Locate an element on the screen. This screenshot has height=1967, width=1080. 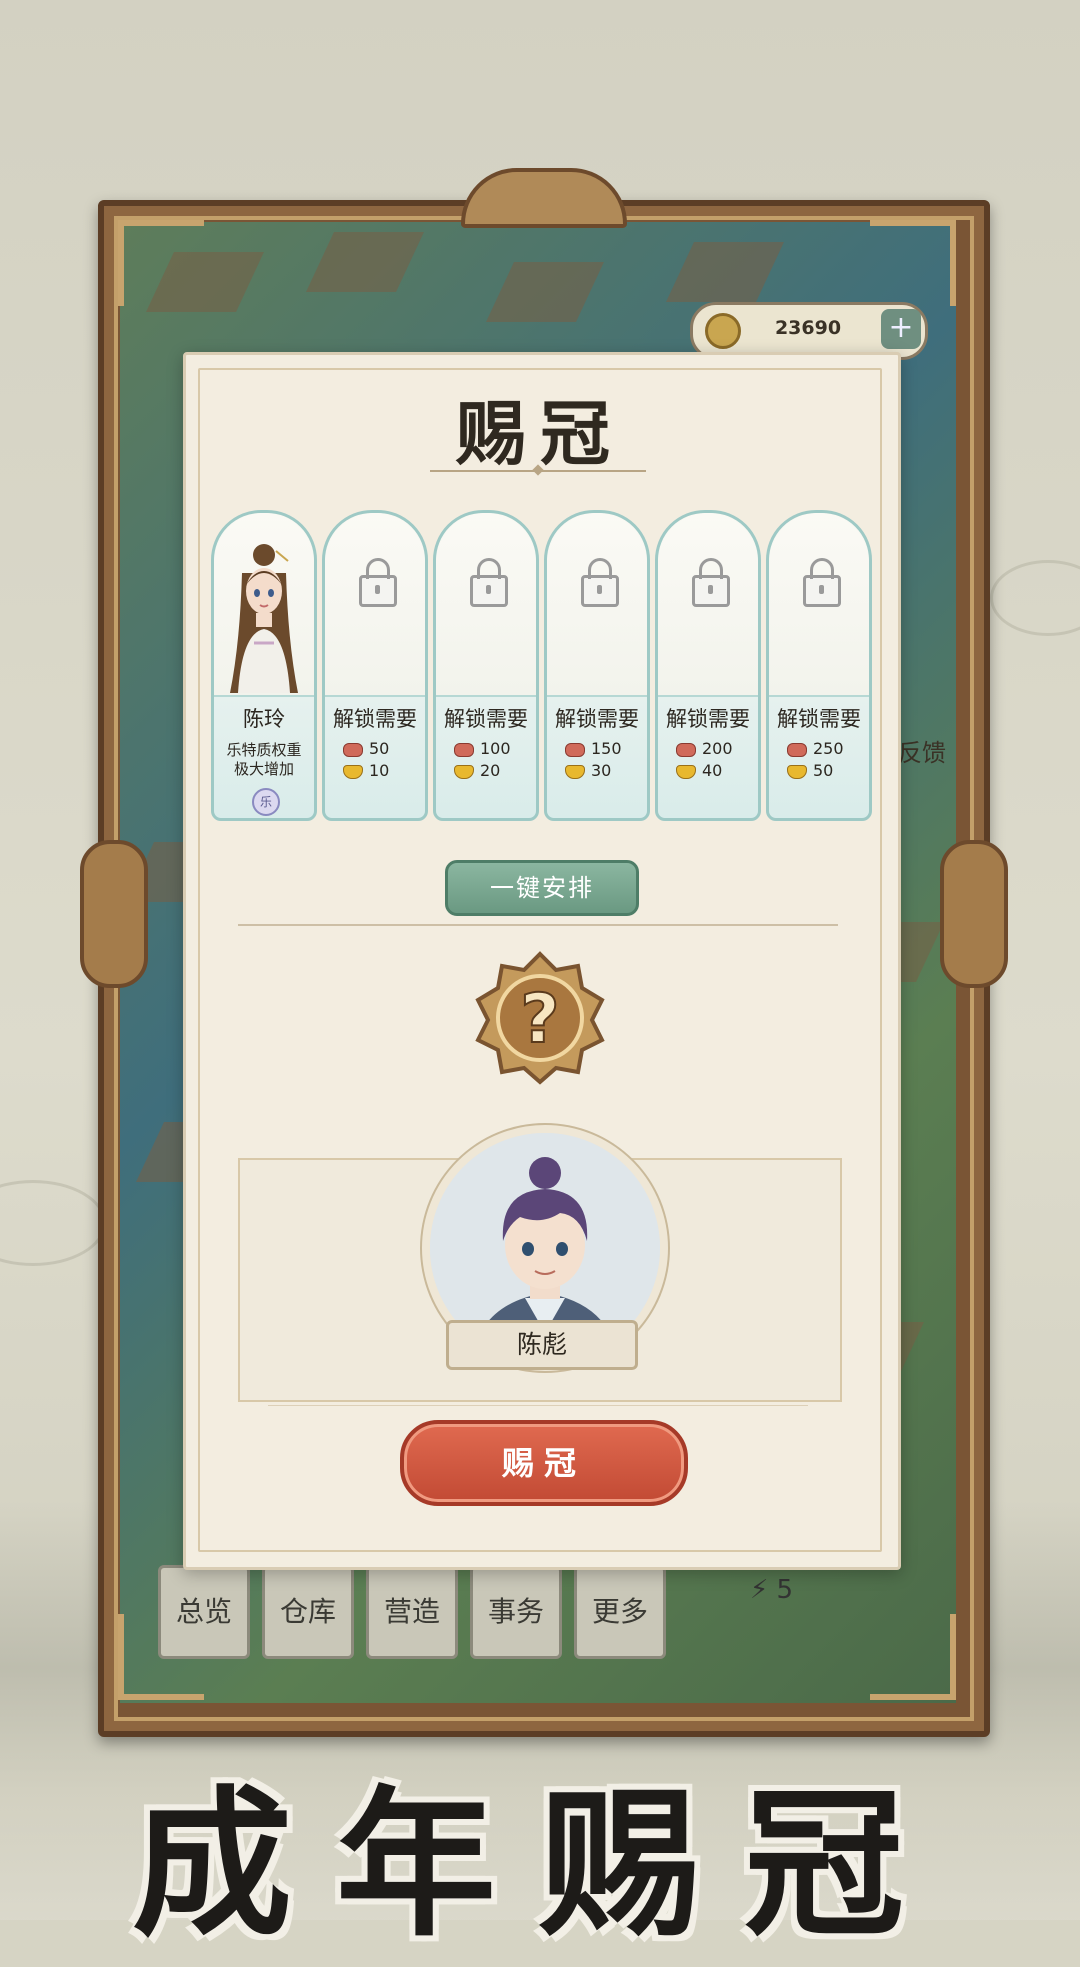
frame-right-ornament is located at coordinates (974, 914).